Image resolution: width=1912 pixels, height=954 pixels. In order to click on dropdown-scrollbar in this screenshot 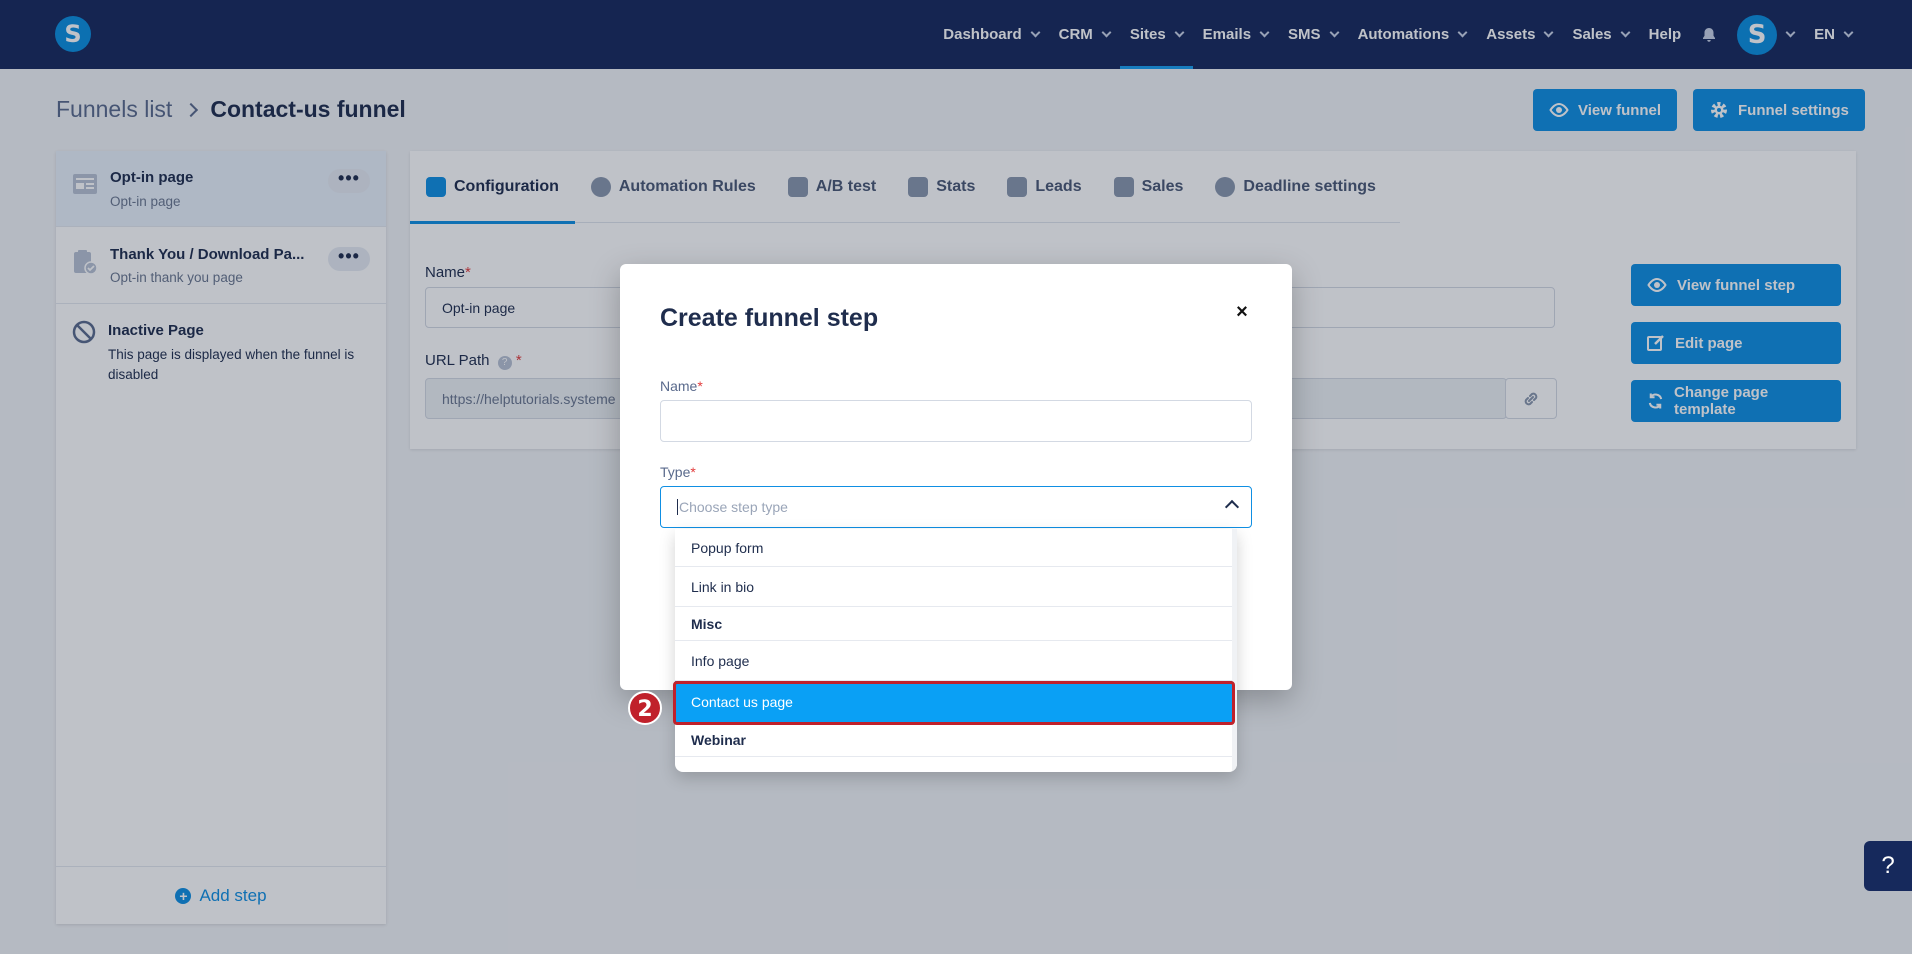, I will do `click(1234, 650)`.